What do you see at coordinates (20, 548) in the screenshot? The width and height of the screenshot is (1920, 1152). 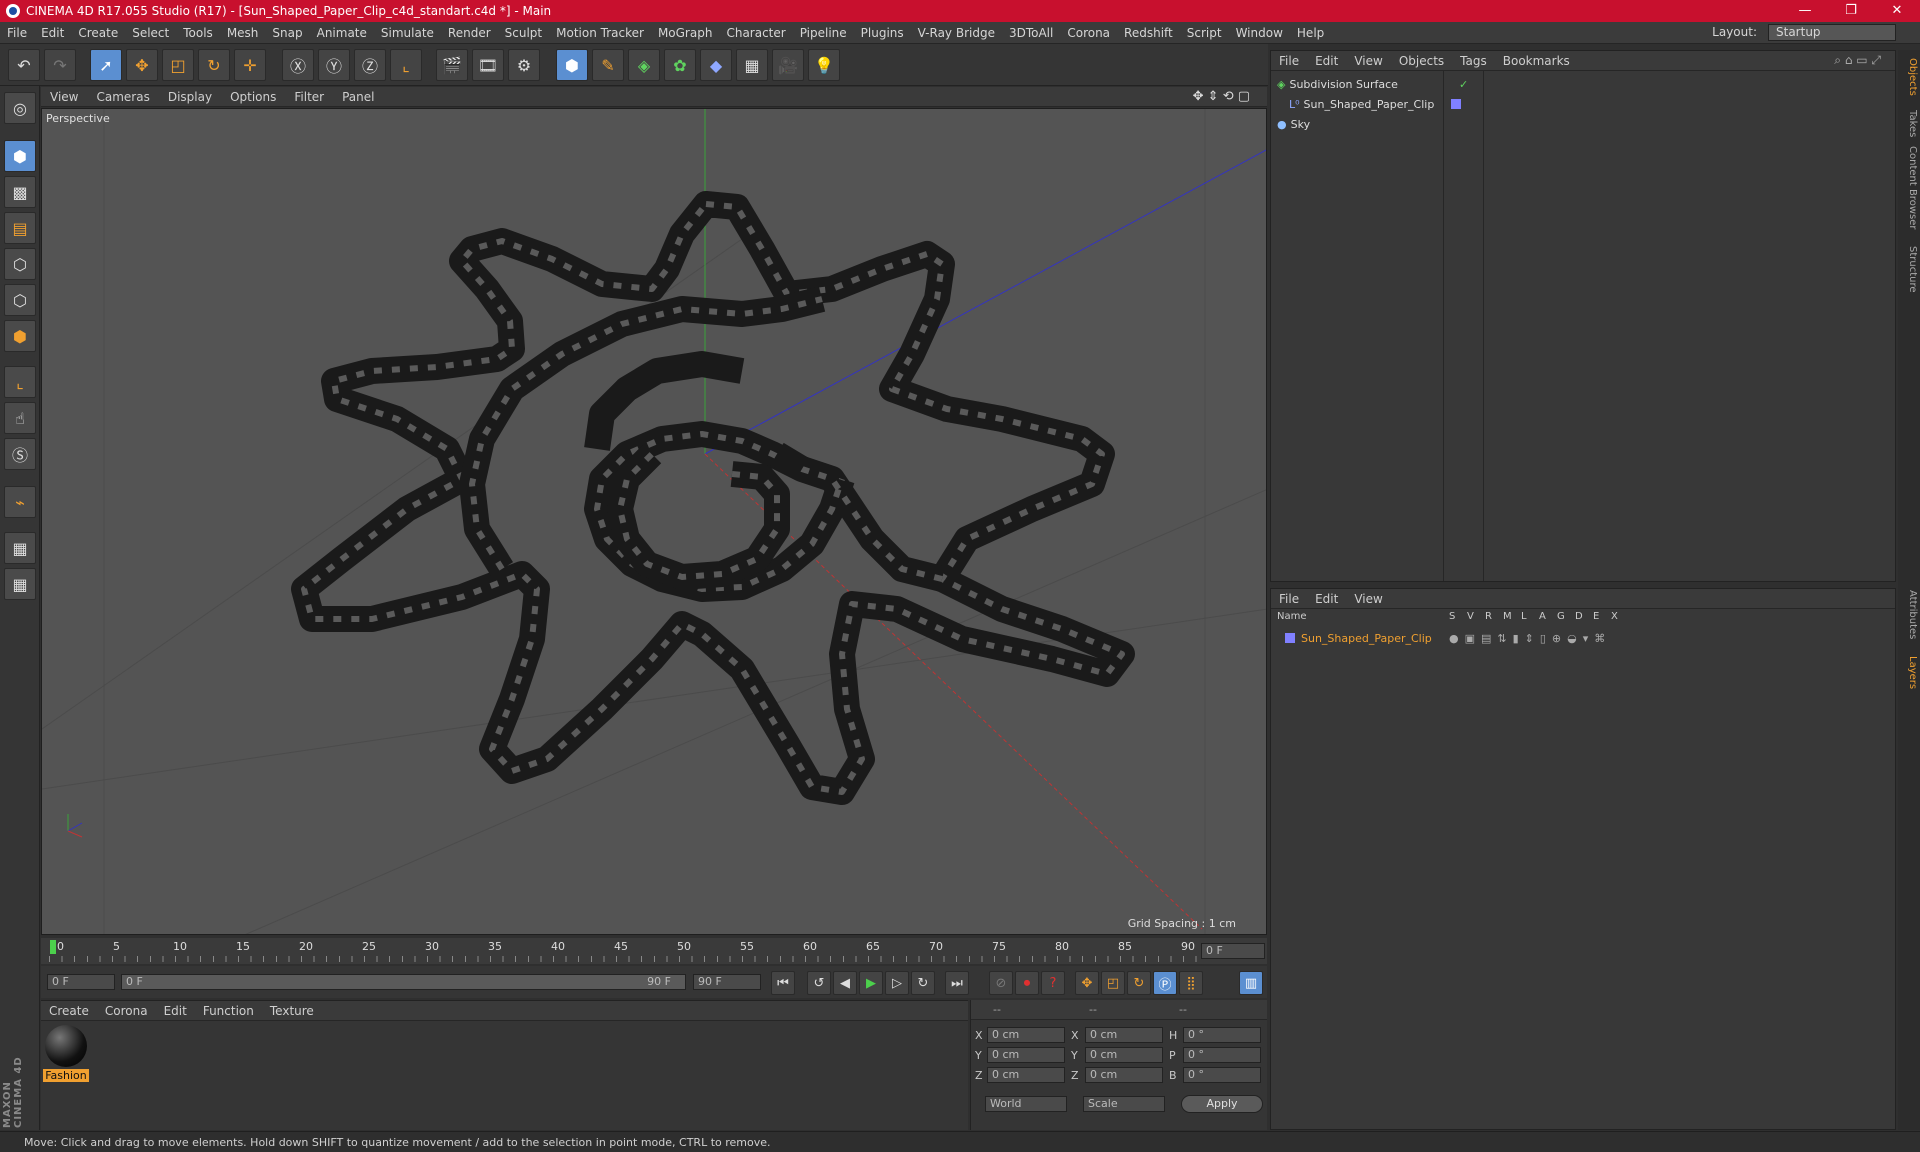 I see `workplane-lock-icon: ▦` at bounding box center [20, 548].